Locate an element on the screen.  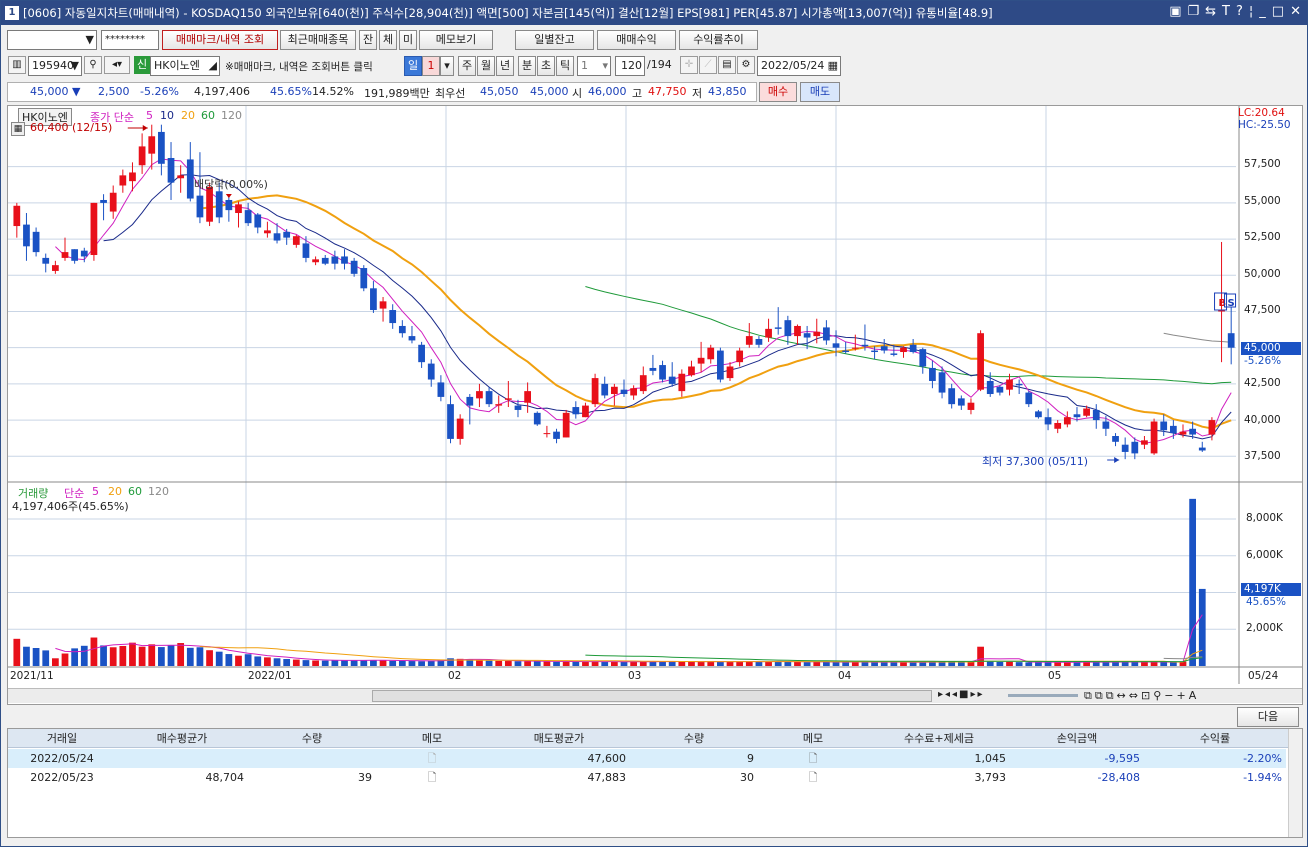
period-day-button: 일 is located at coordinates (413, 66).